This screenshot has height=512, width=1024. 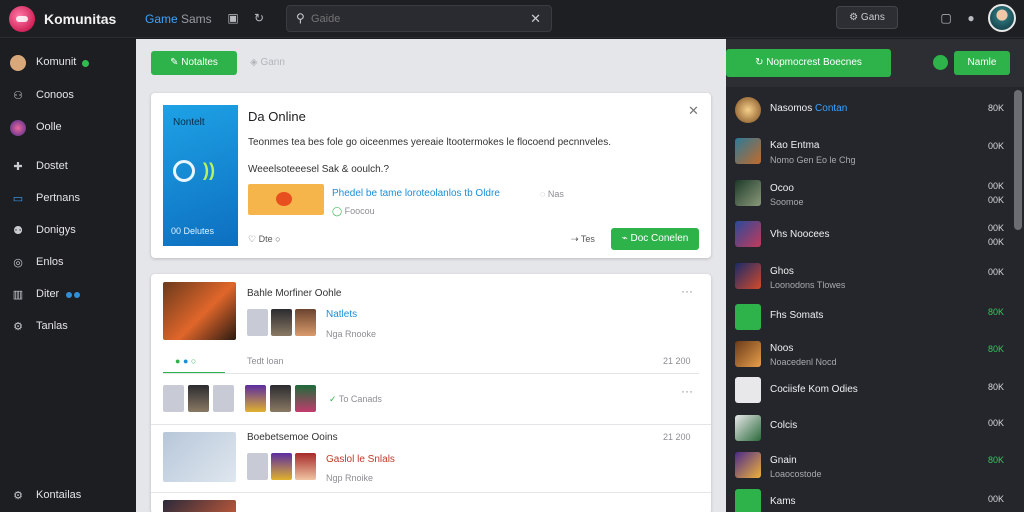 I want to click on nav-game: Game, so click(x=161, y=19).